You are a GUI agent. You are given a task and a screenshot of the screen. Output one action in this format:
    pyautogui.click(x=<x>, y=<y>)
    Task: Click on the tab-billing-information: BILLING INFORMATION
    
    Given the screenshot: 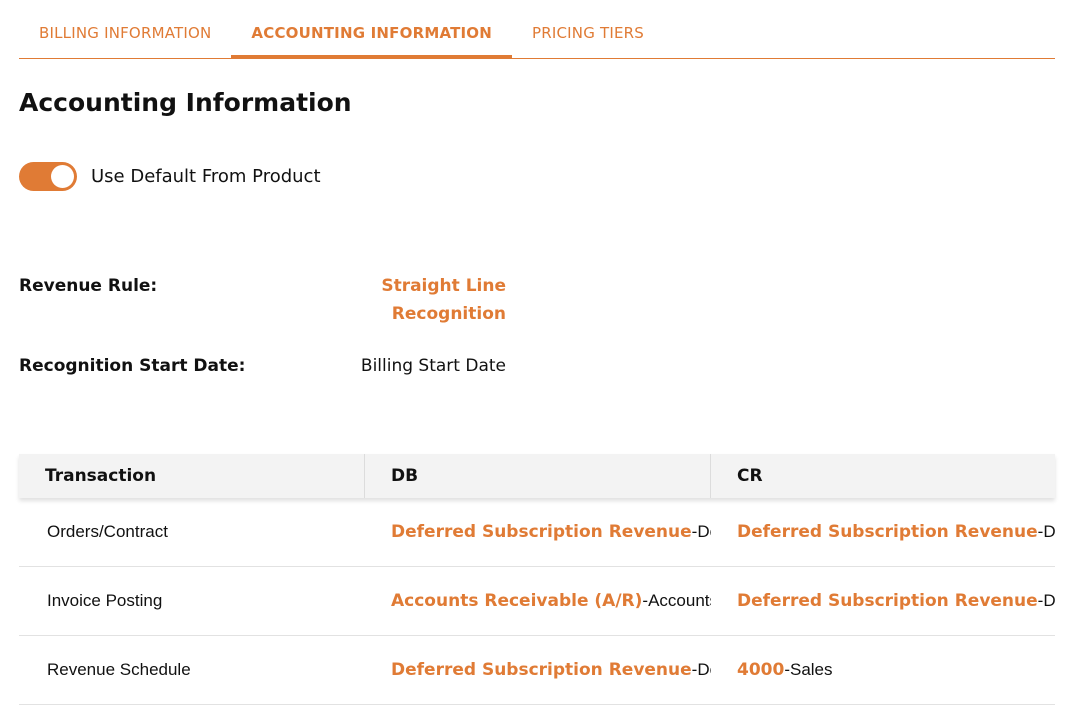 What is the action you would take?
    pyautogui.click(x=125, y=29)
    